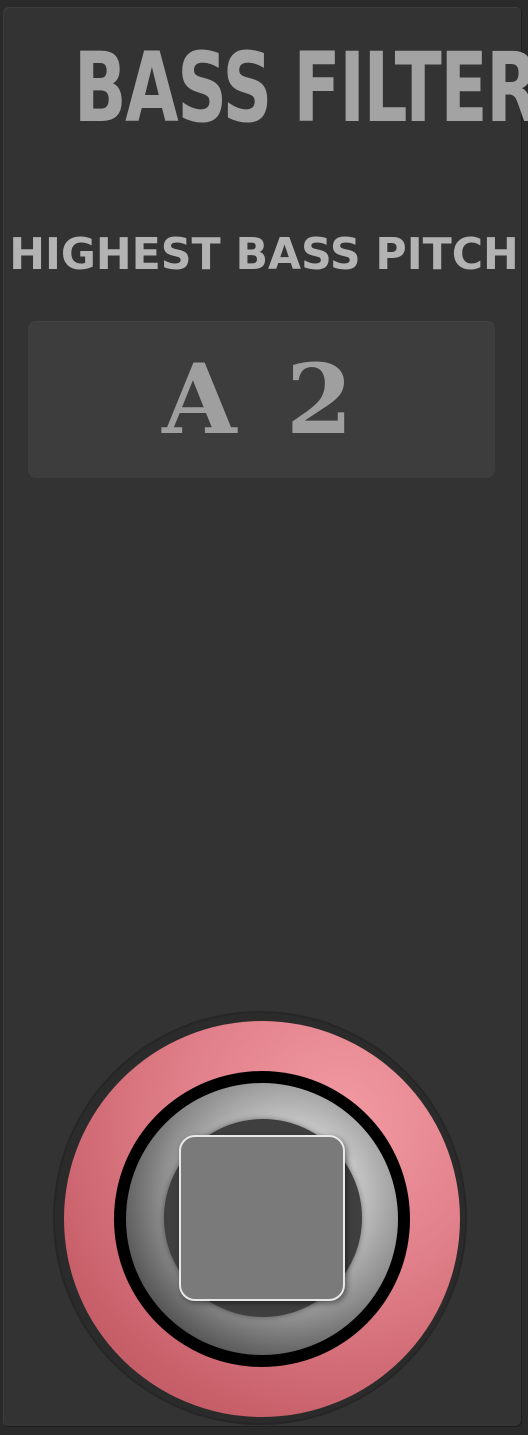 This screenshot has height=1435, width=528. I want to click on parameter-label: HIGHEST BASS PITCH, so click(264, 254).